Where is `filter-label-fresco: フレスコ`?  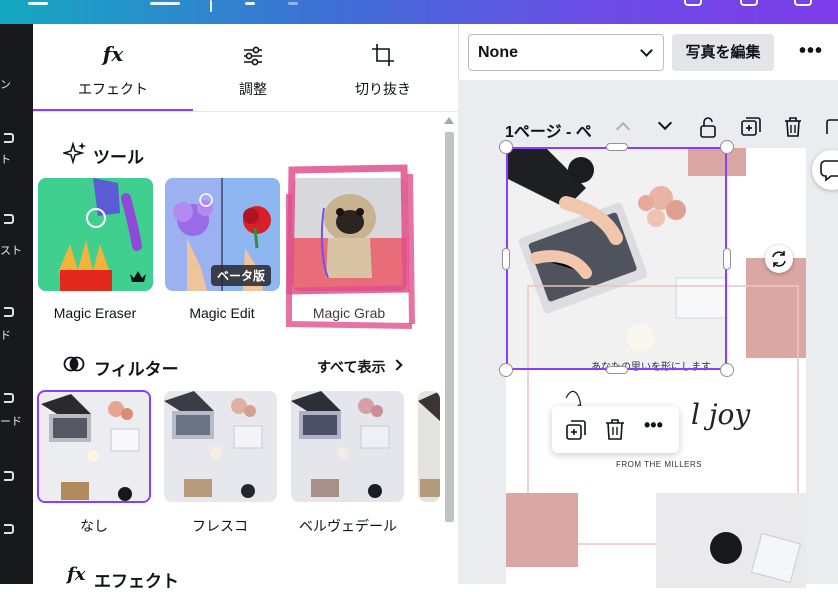
filter-label-fresco: フレスコ is located at coordinates (220, 526).